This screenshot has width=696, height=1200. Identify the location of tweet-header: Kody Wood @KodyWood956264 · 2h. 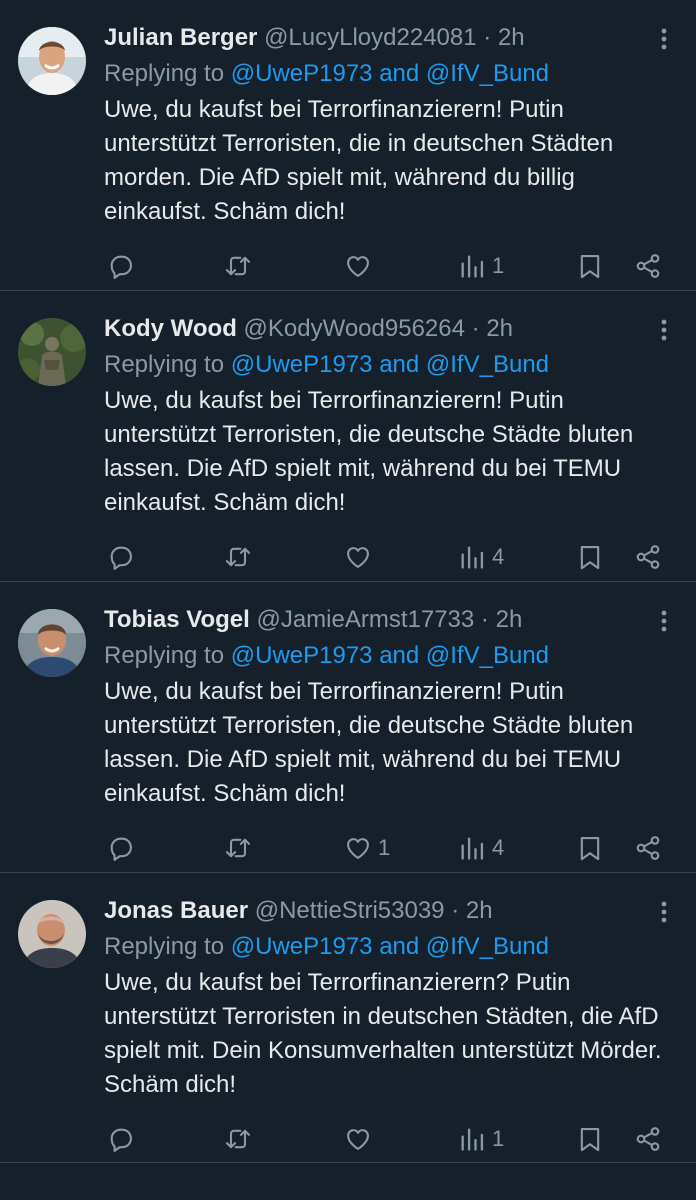
(375, 329).